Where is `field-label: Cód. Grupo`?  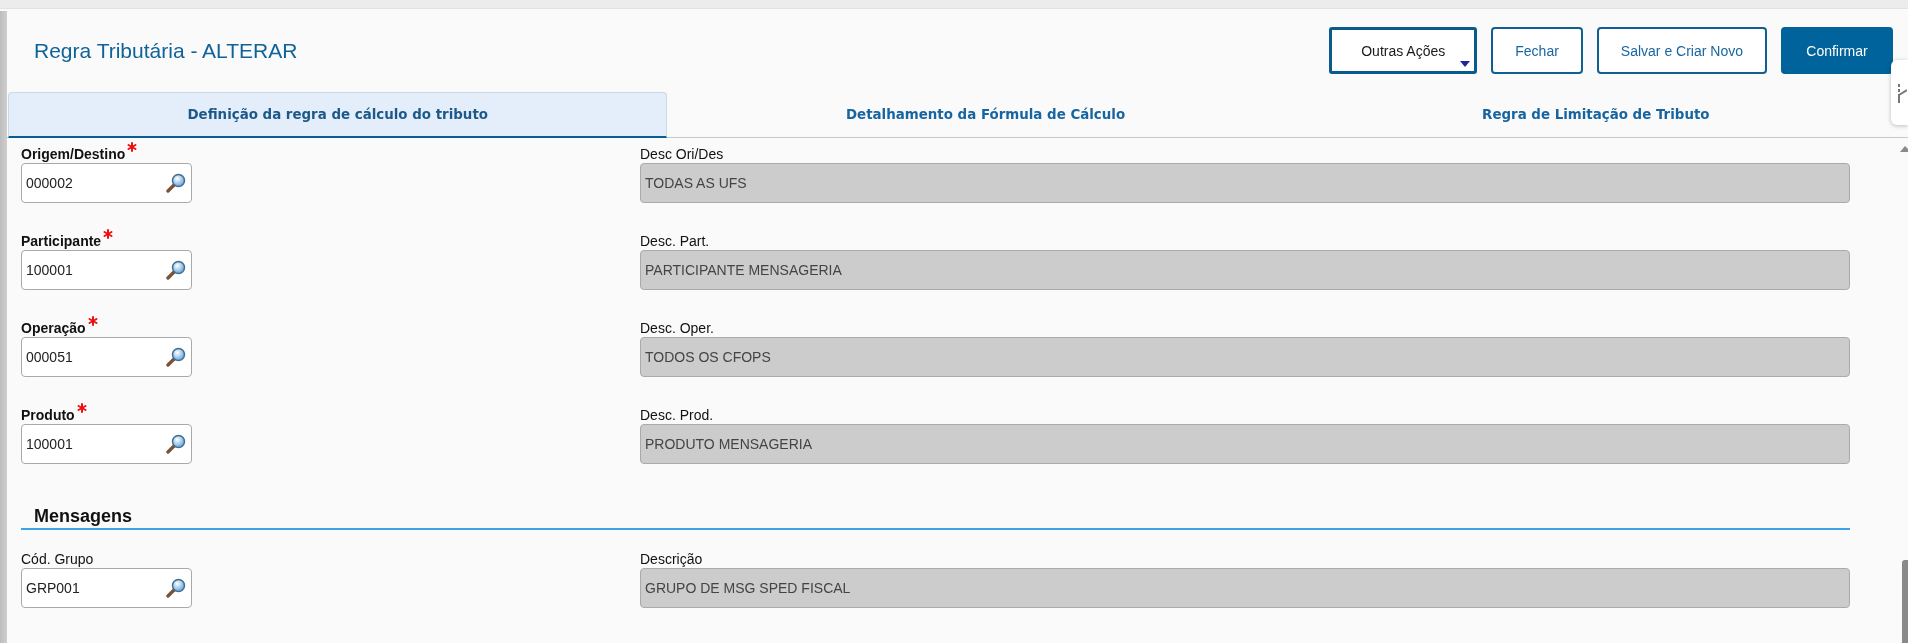
field-label: Cód. Grupo is located at coordinates (57, 559).